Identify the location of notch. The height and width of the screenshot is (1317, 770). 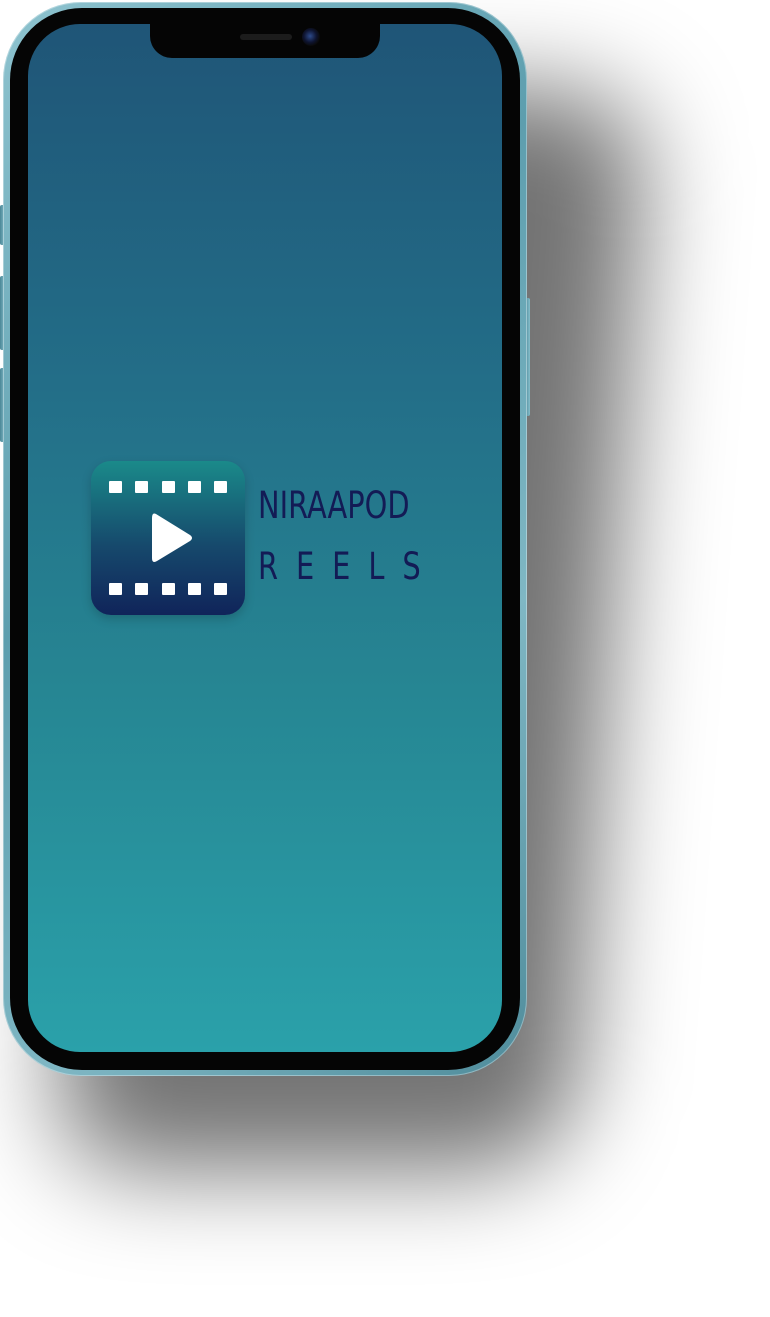
(265, 41).